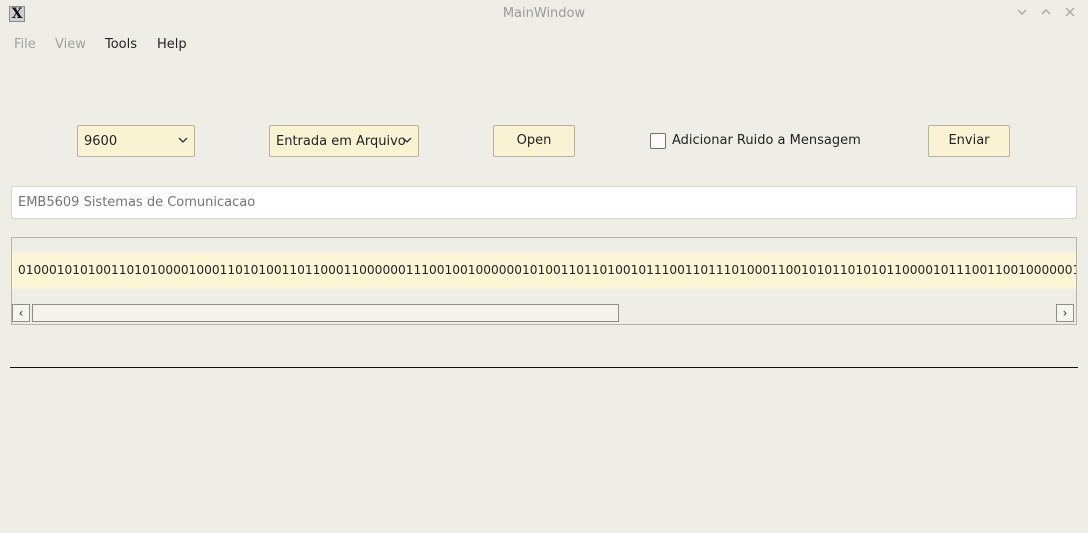 Image resolution: width=1088 pixels, height=533 pixels. I want to click on horizontal-scrollbar: ‹ ›, so click(544, 314).